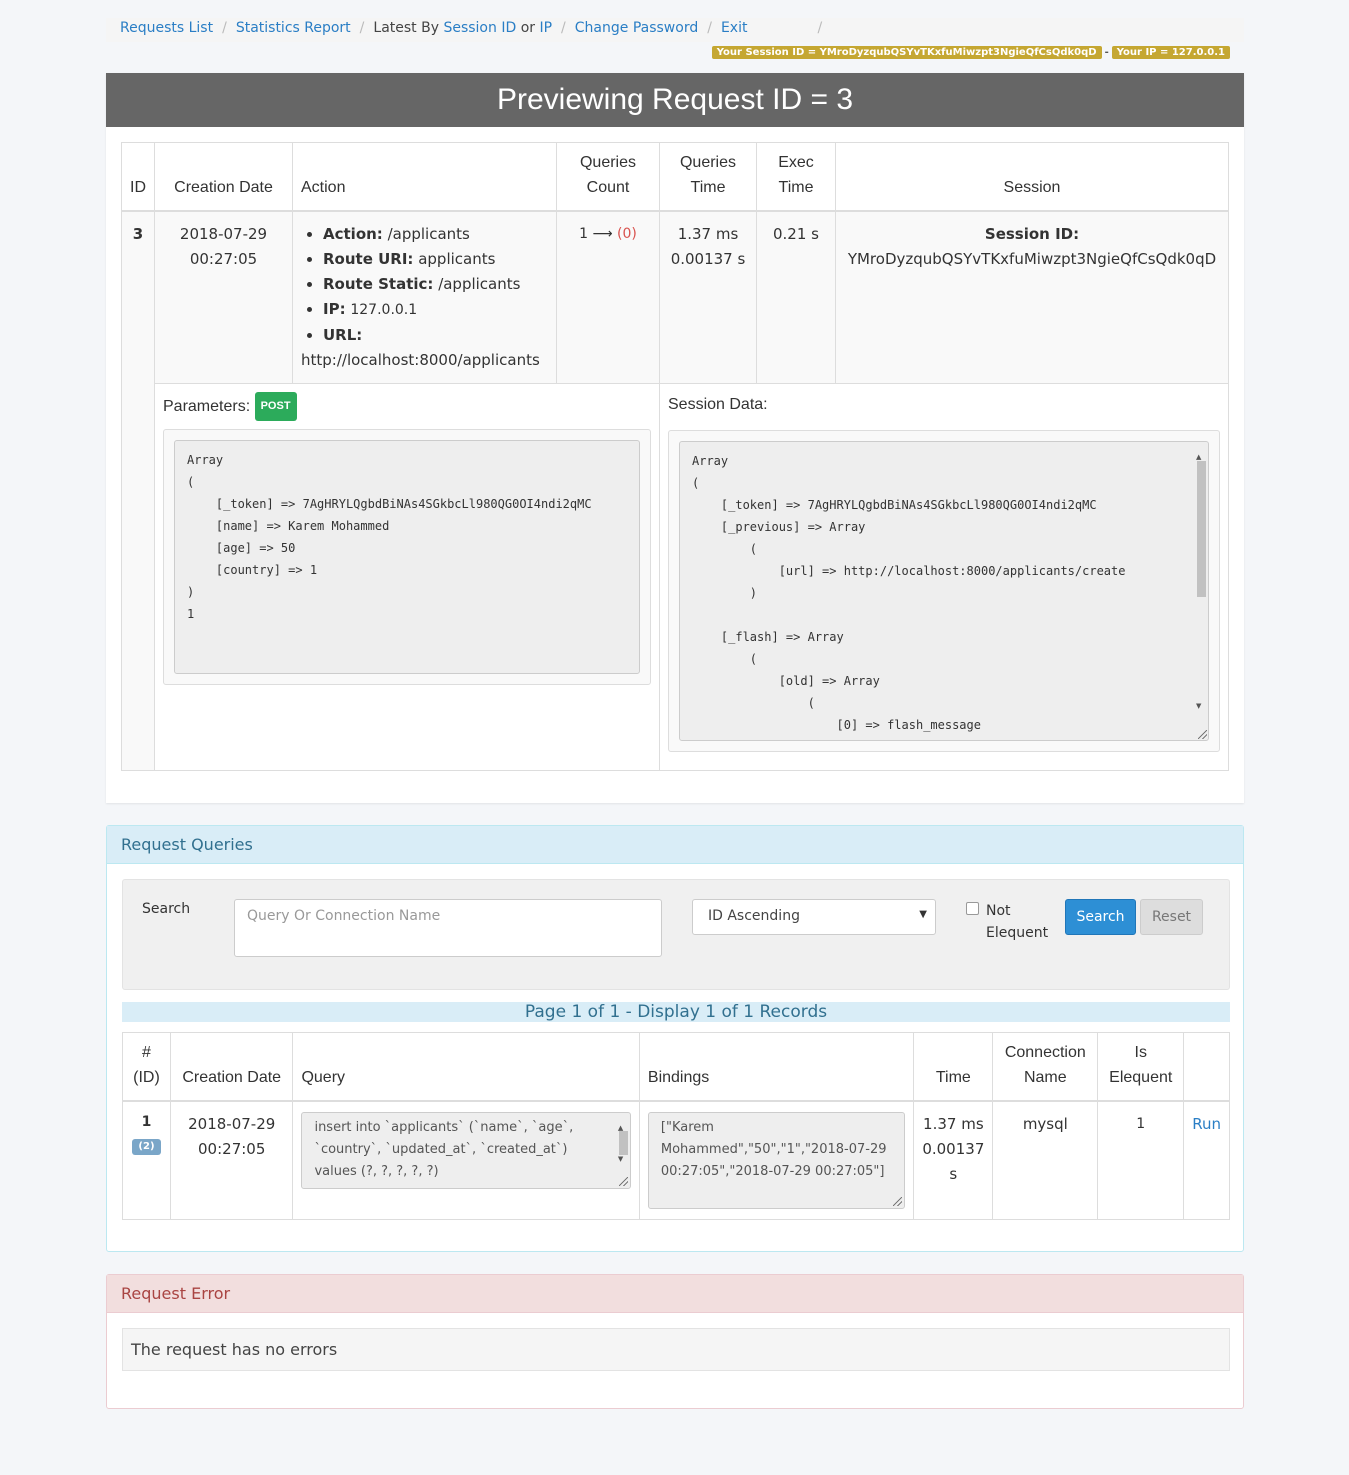 This screenshot has height=1475, width=1349. I want to click on list-item: URL:, so click(435, 335).